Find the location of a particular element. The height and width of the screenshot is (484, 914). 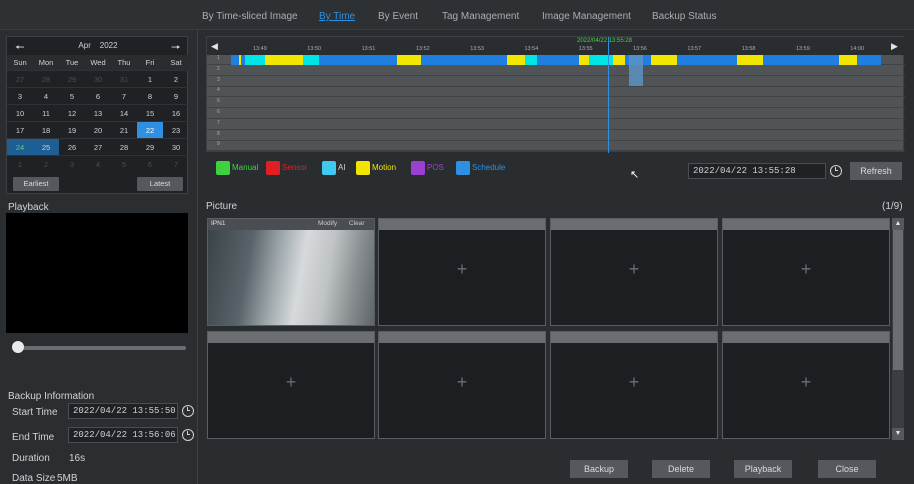

calendar-day: 19 is located at coordinates (72, 129).